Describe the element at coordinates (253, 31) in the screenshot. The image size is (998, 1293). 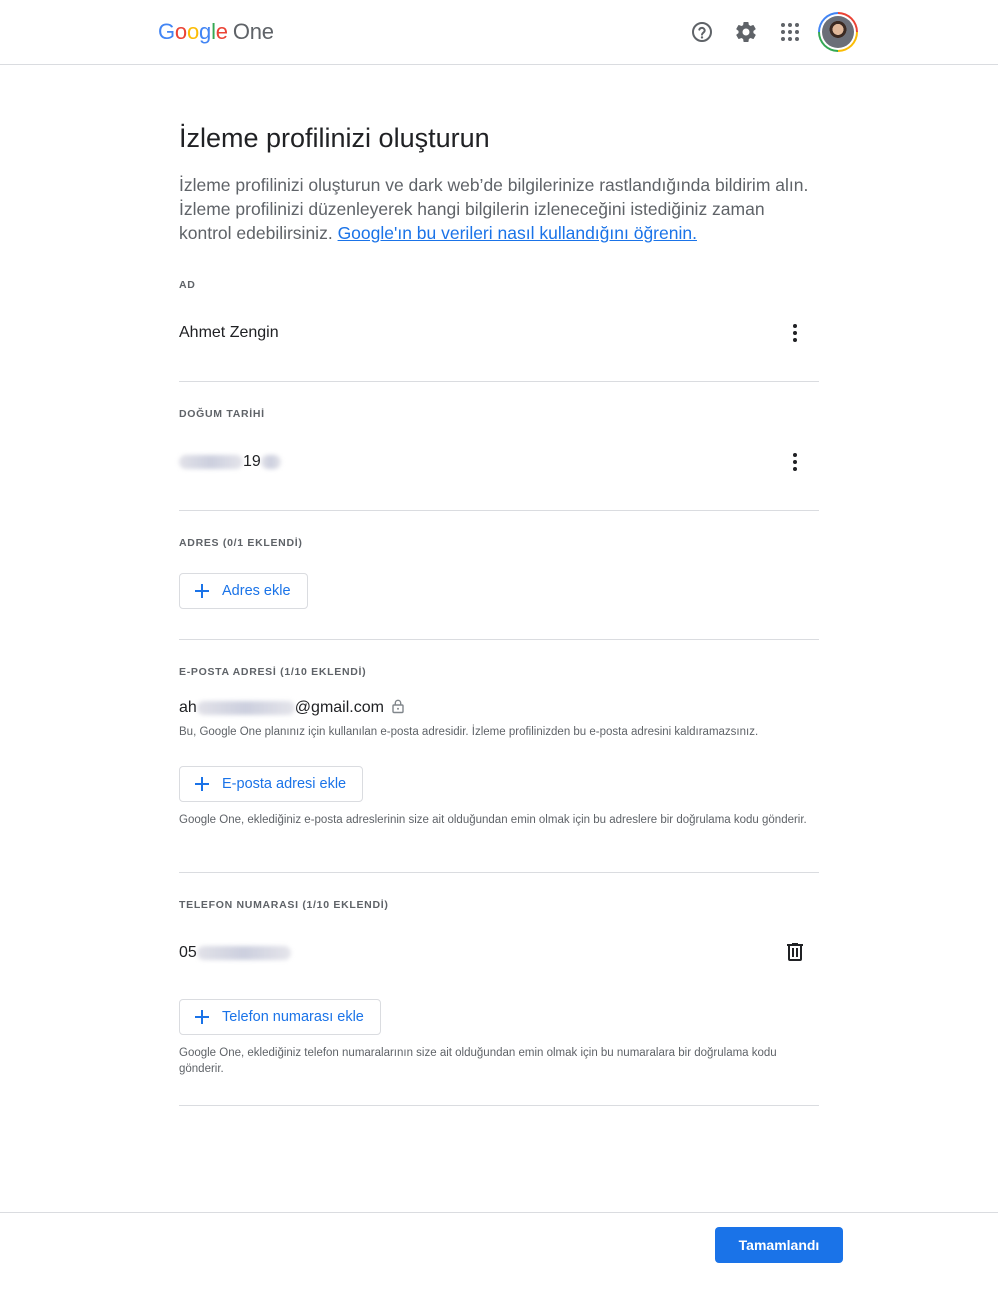
I see `logo-product-name: One` at that location.